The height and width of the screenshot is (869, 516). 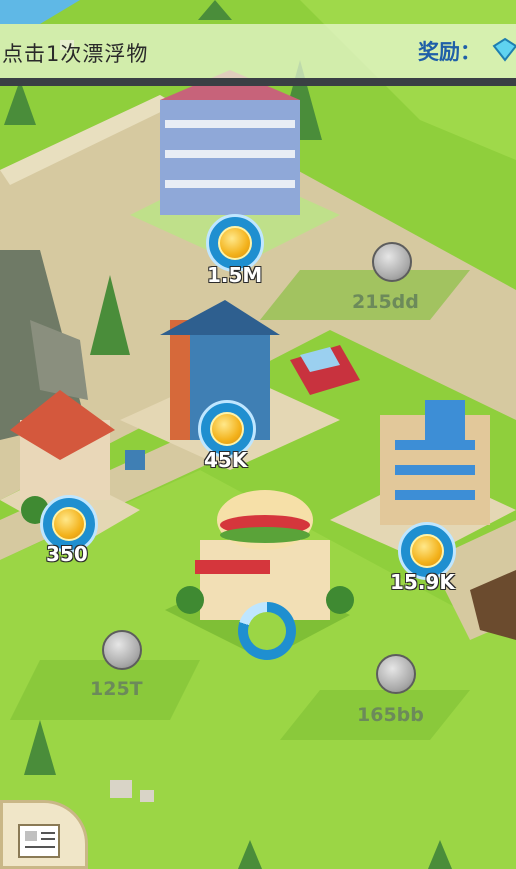 I want to click on mission-progress-bar, so click(x=258, y=82).